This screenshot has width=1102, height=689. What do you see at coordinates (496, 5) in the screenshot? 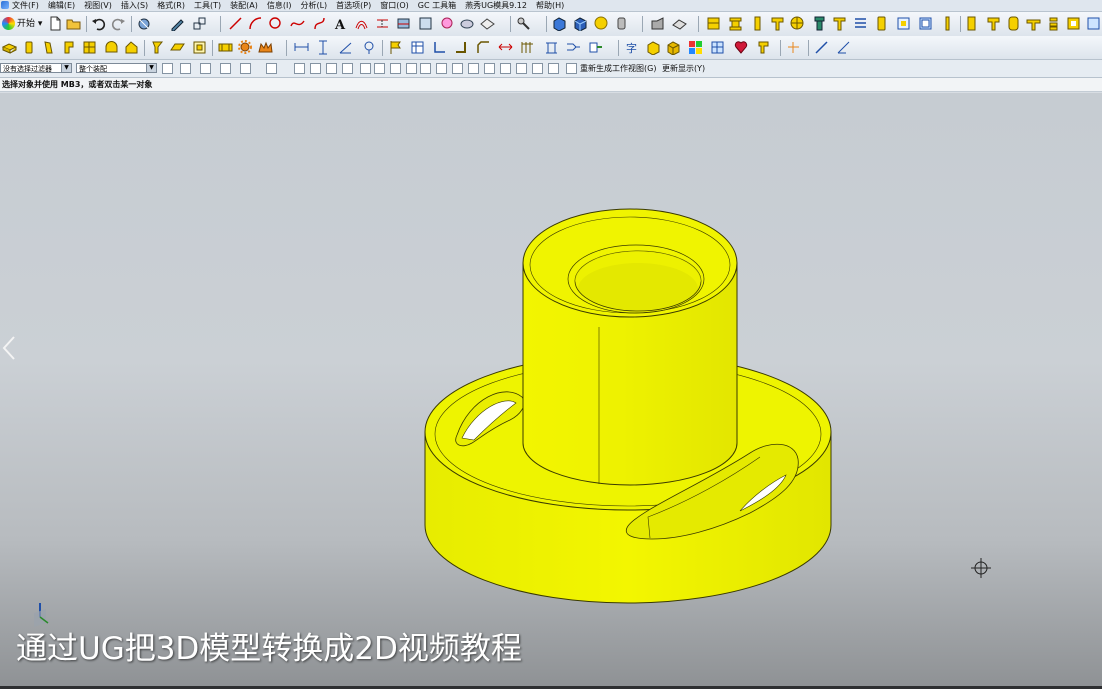
I see `menu-yanxiu-mold: 燕秀UG模具9.12` at bounding box center [496, 5].